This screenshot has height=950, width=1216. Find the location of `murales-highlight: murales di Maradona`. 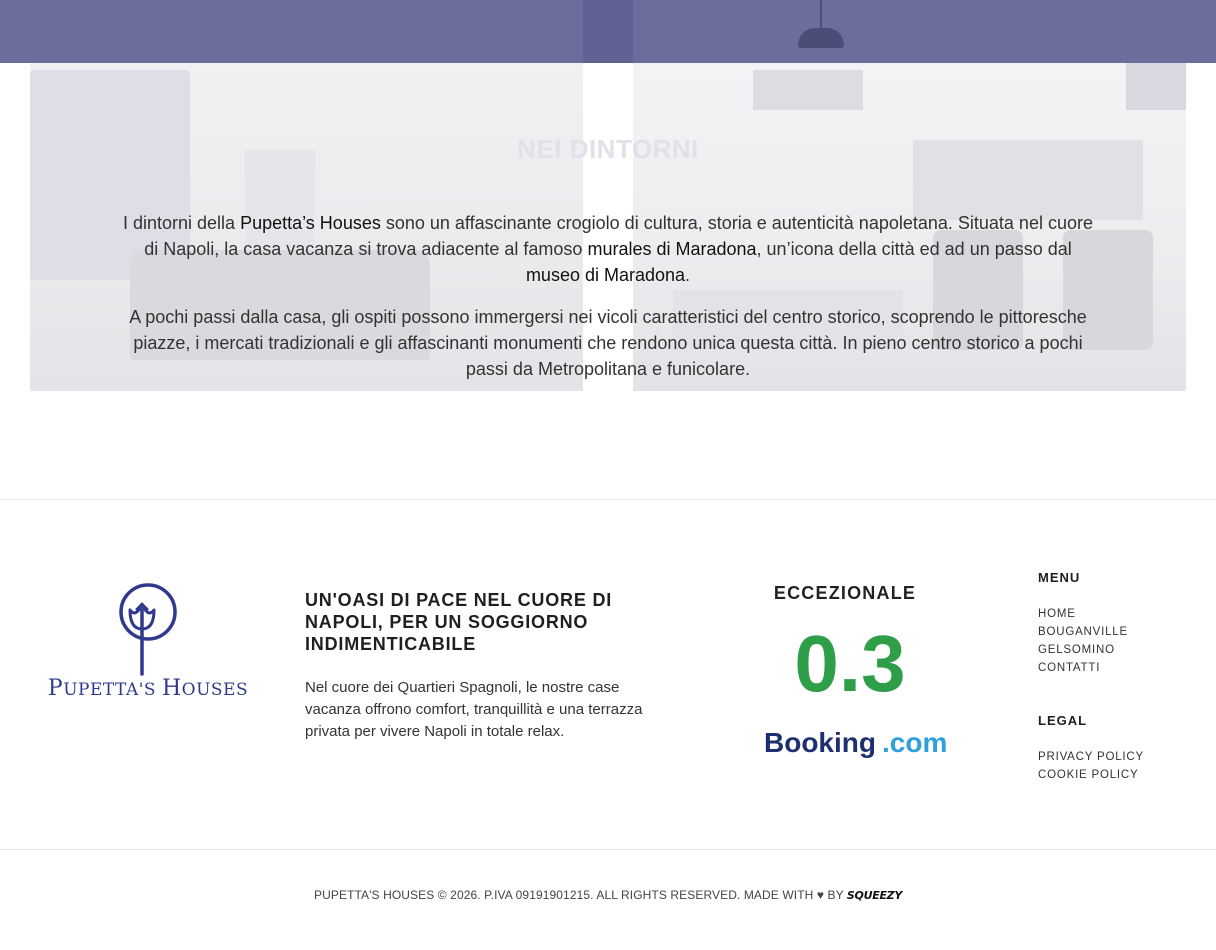

murales-highlight: murales di Maradona is located at coordinates (672, 249).